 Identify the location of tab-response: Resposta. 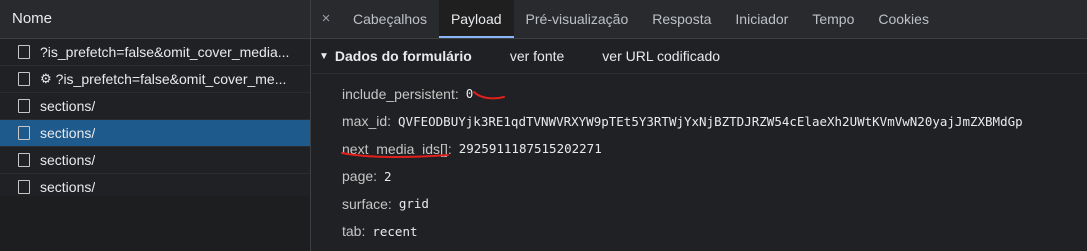
(681, 19).